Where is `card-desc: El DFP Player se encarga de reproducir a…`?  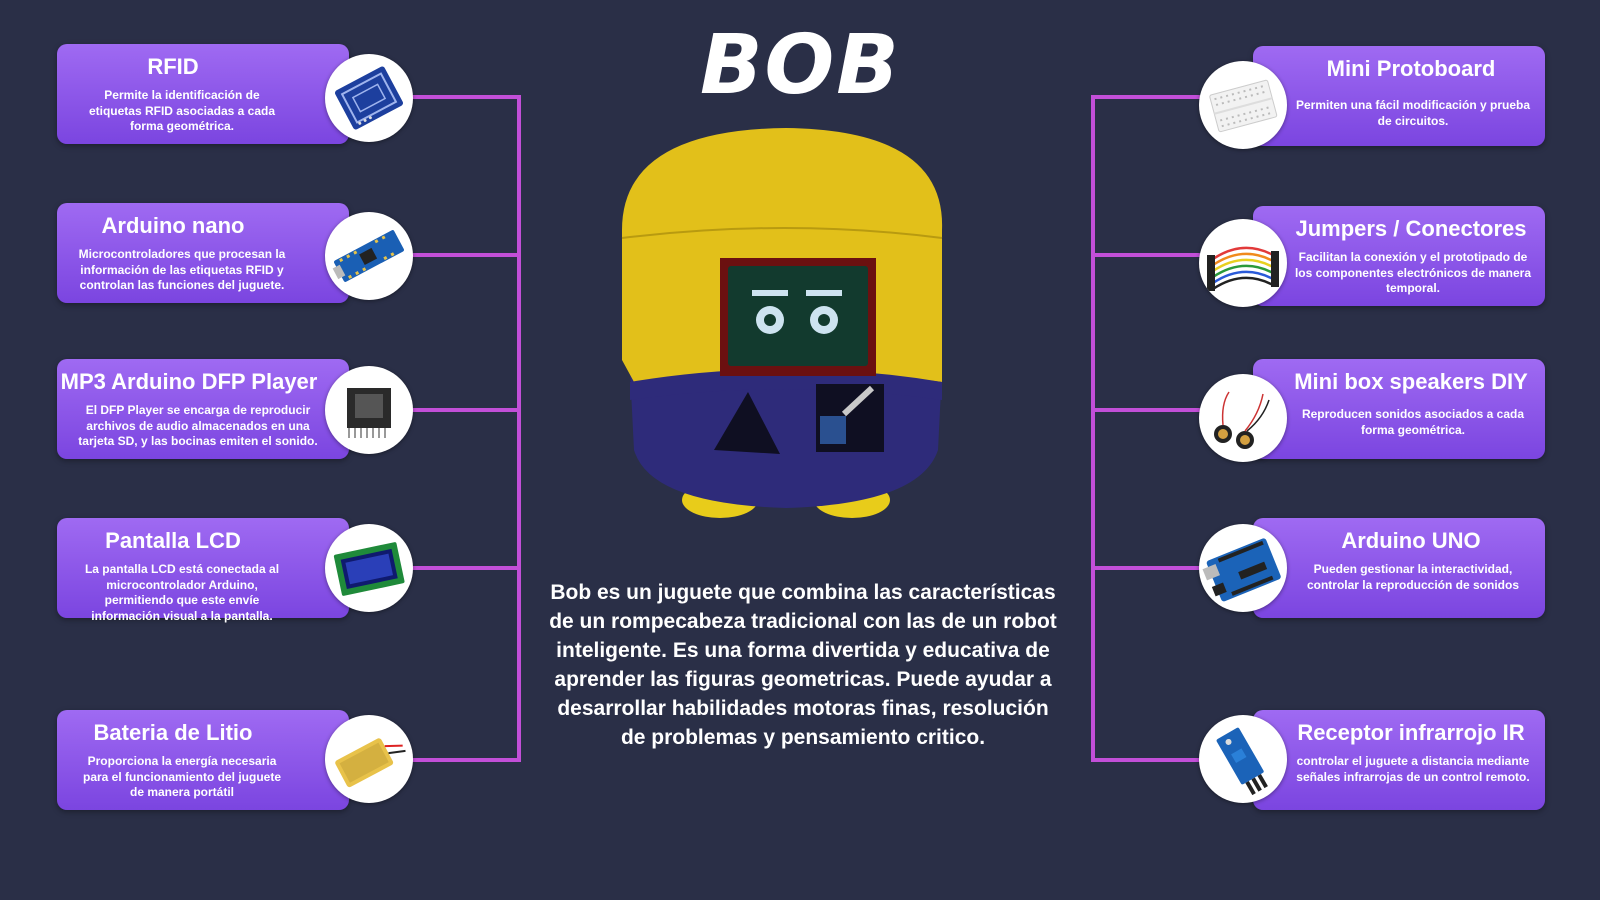 card-desc: El DFP Player se encarga de reproducir a… is located at coordinates (198, 425).